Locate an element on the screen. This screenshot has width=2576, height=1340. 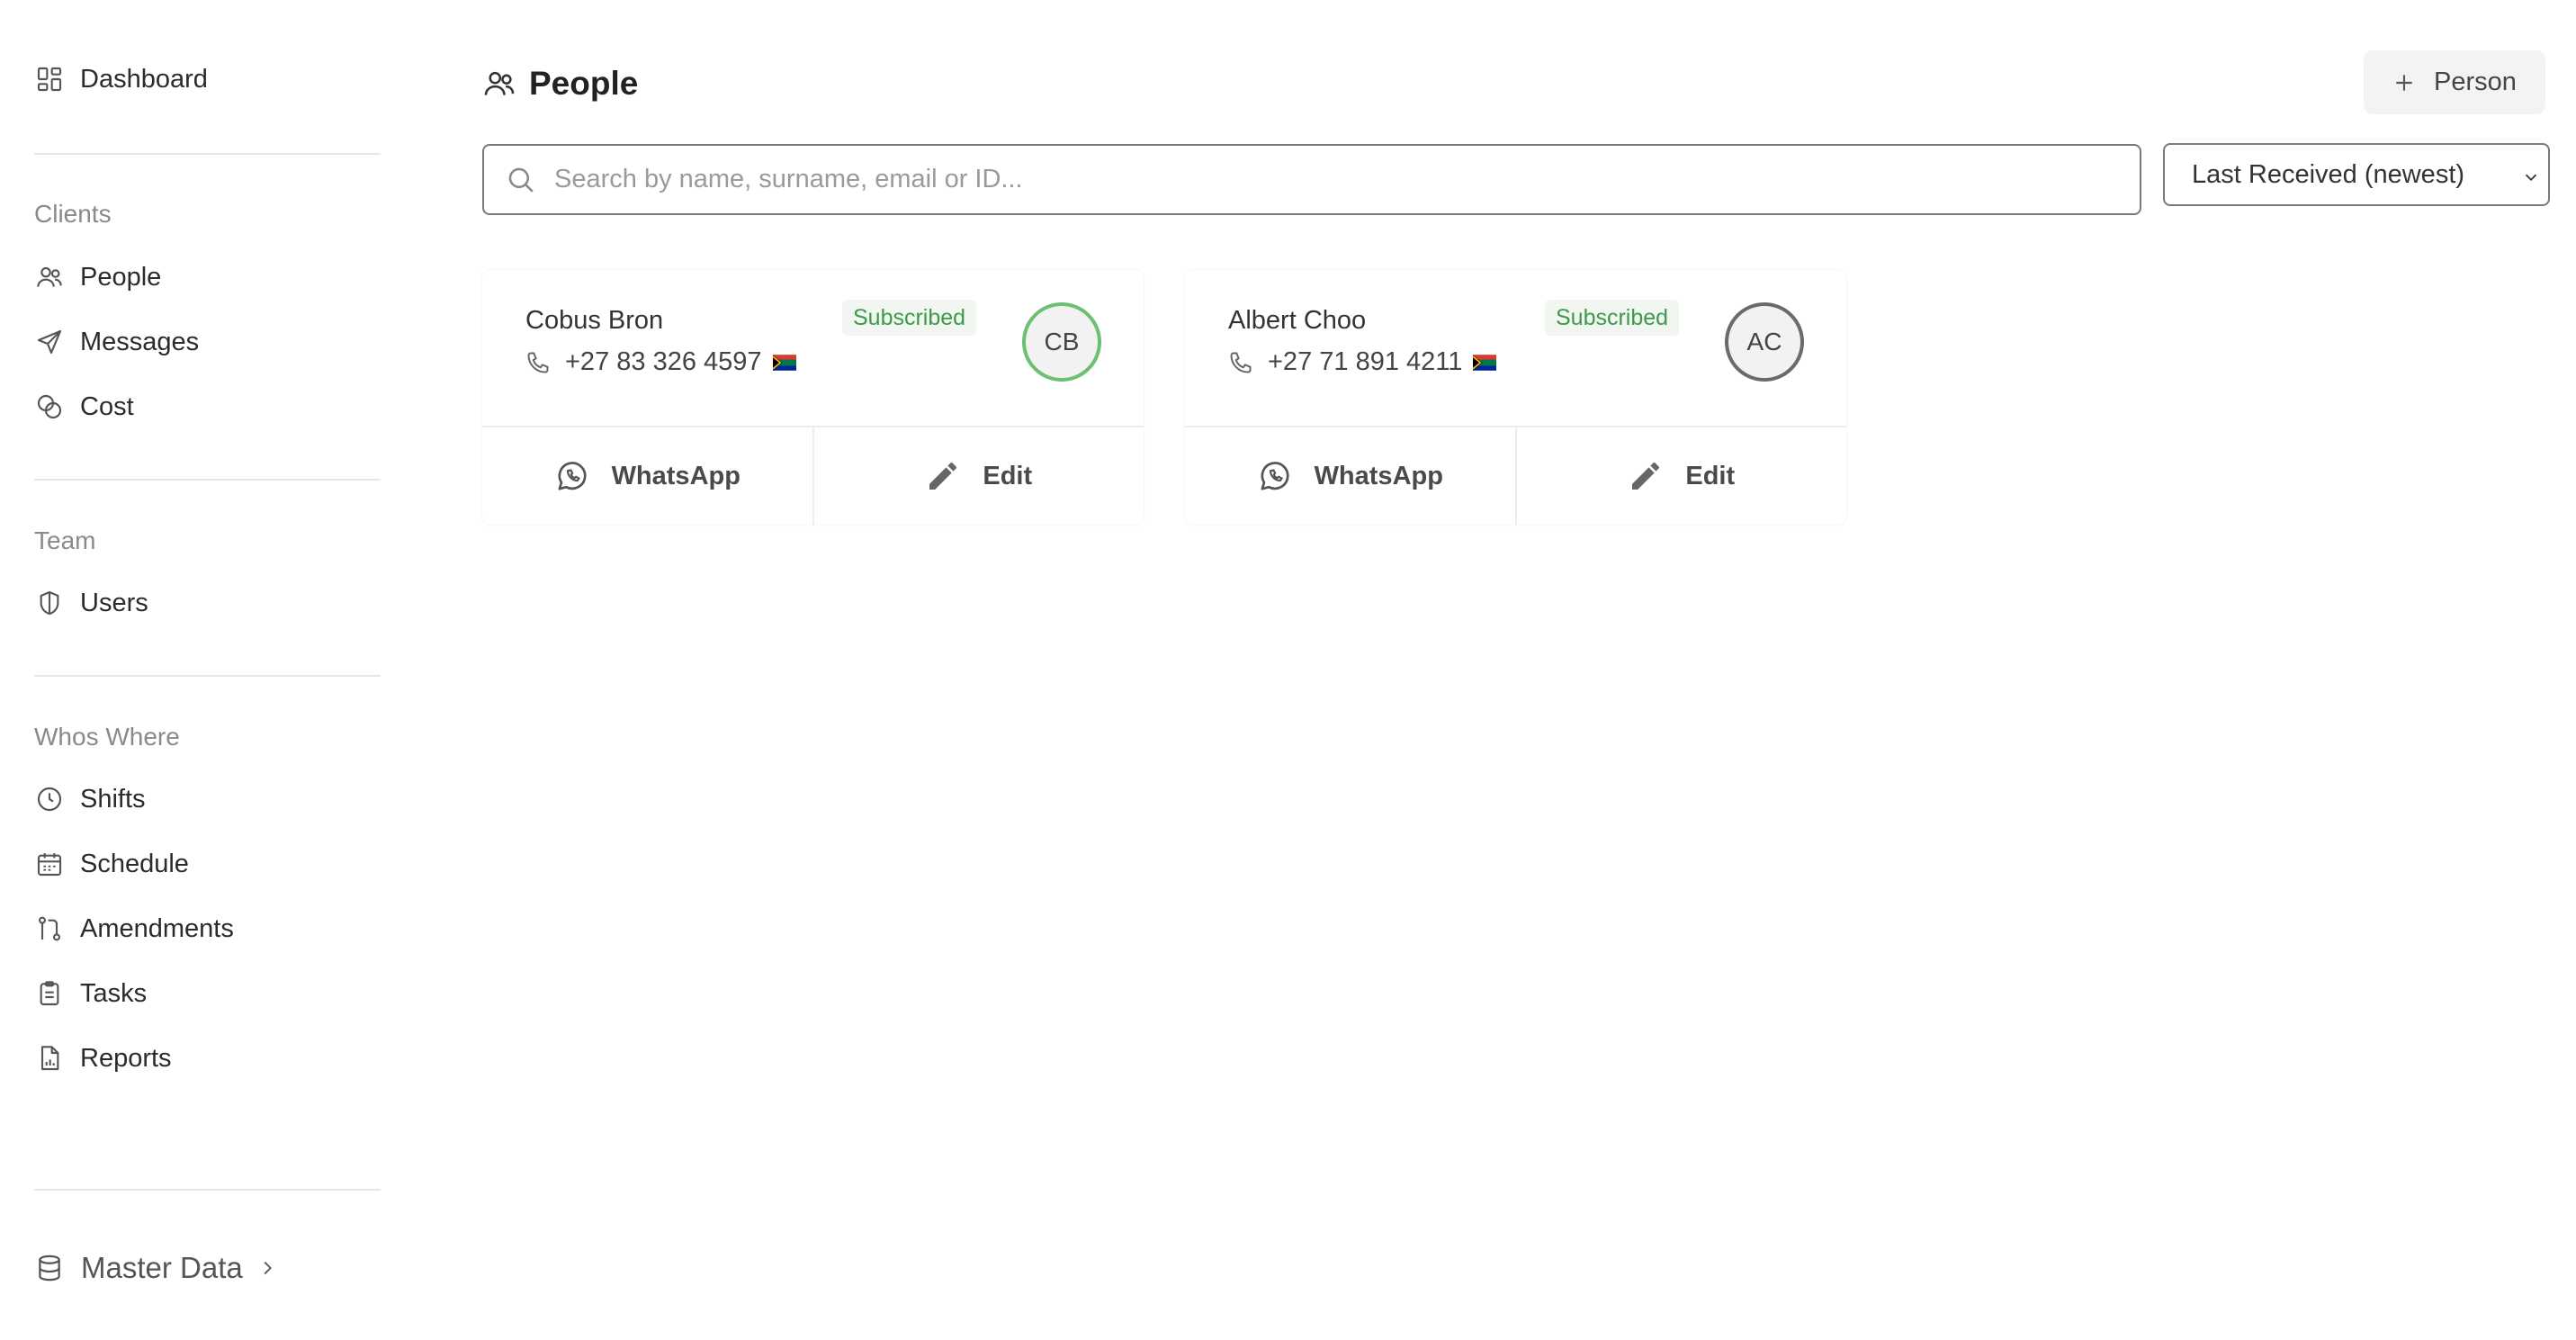
search-icon is located at coordinates (522, 180).